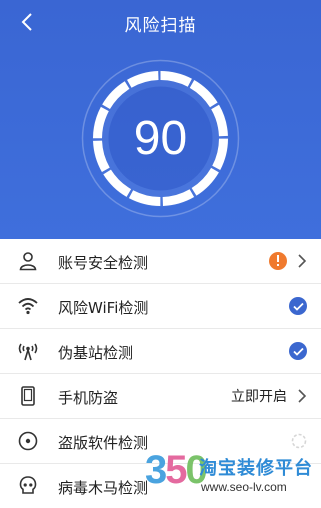 The image size is (321, 508). I want to click on watermark-logo: 350 淘宝装修平台 www.seo-lv.com, so click(230, 474).